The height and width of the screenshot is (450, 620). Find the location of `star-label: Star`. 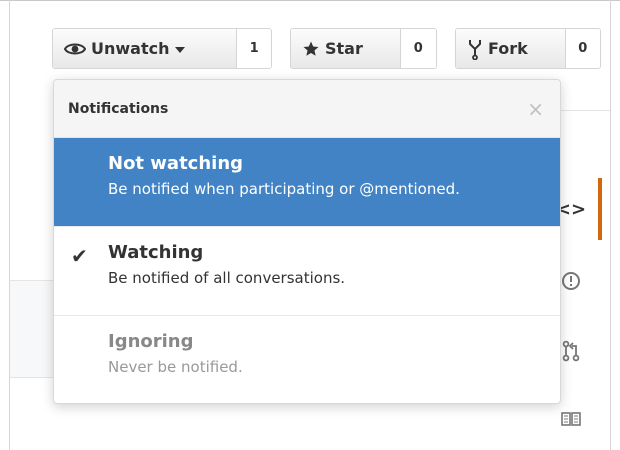

star-label: Star is located at coordinates (344, 48).